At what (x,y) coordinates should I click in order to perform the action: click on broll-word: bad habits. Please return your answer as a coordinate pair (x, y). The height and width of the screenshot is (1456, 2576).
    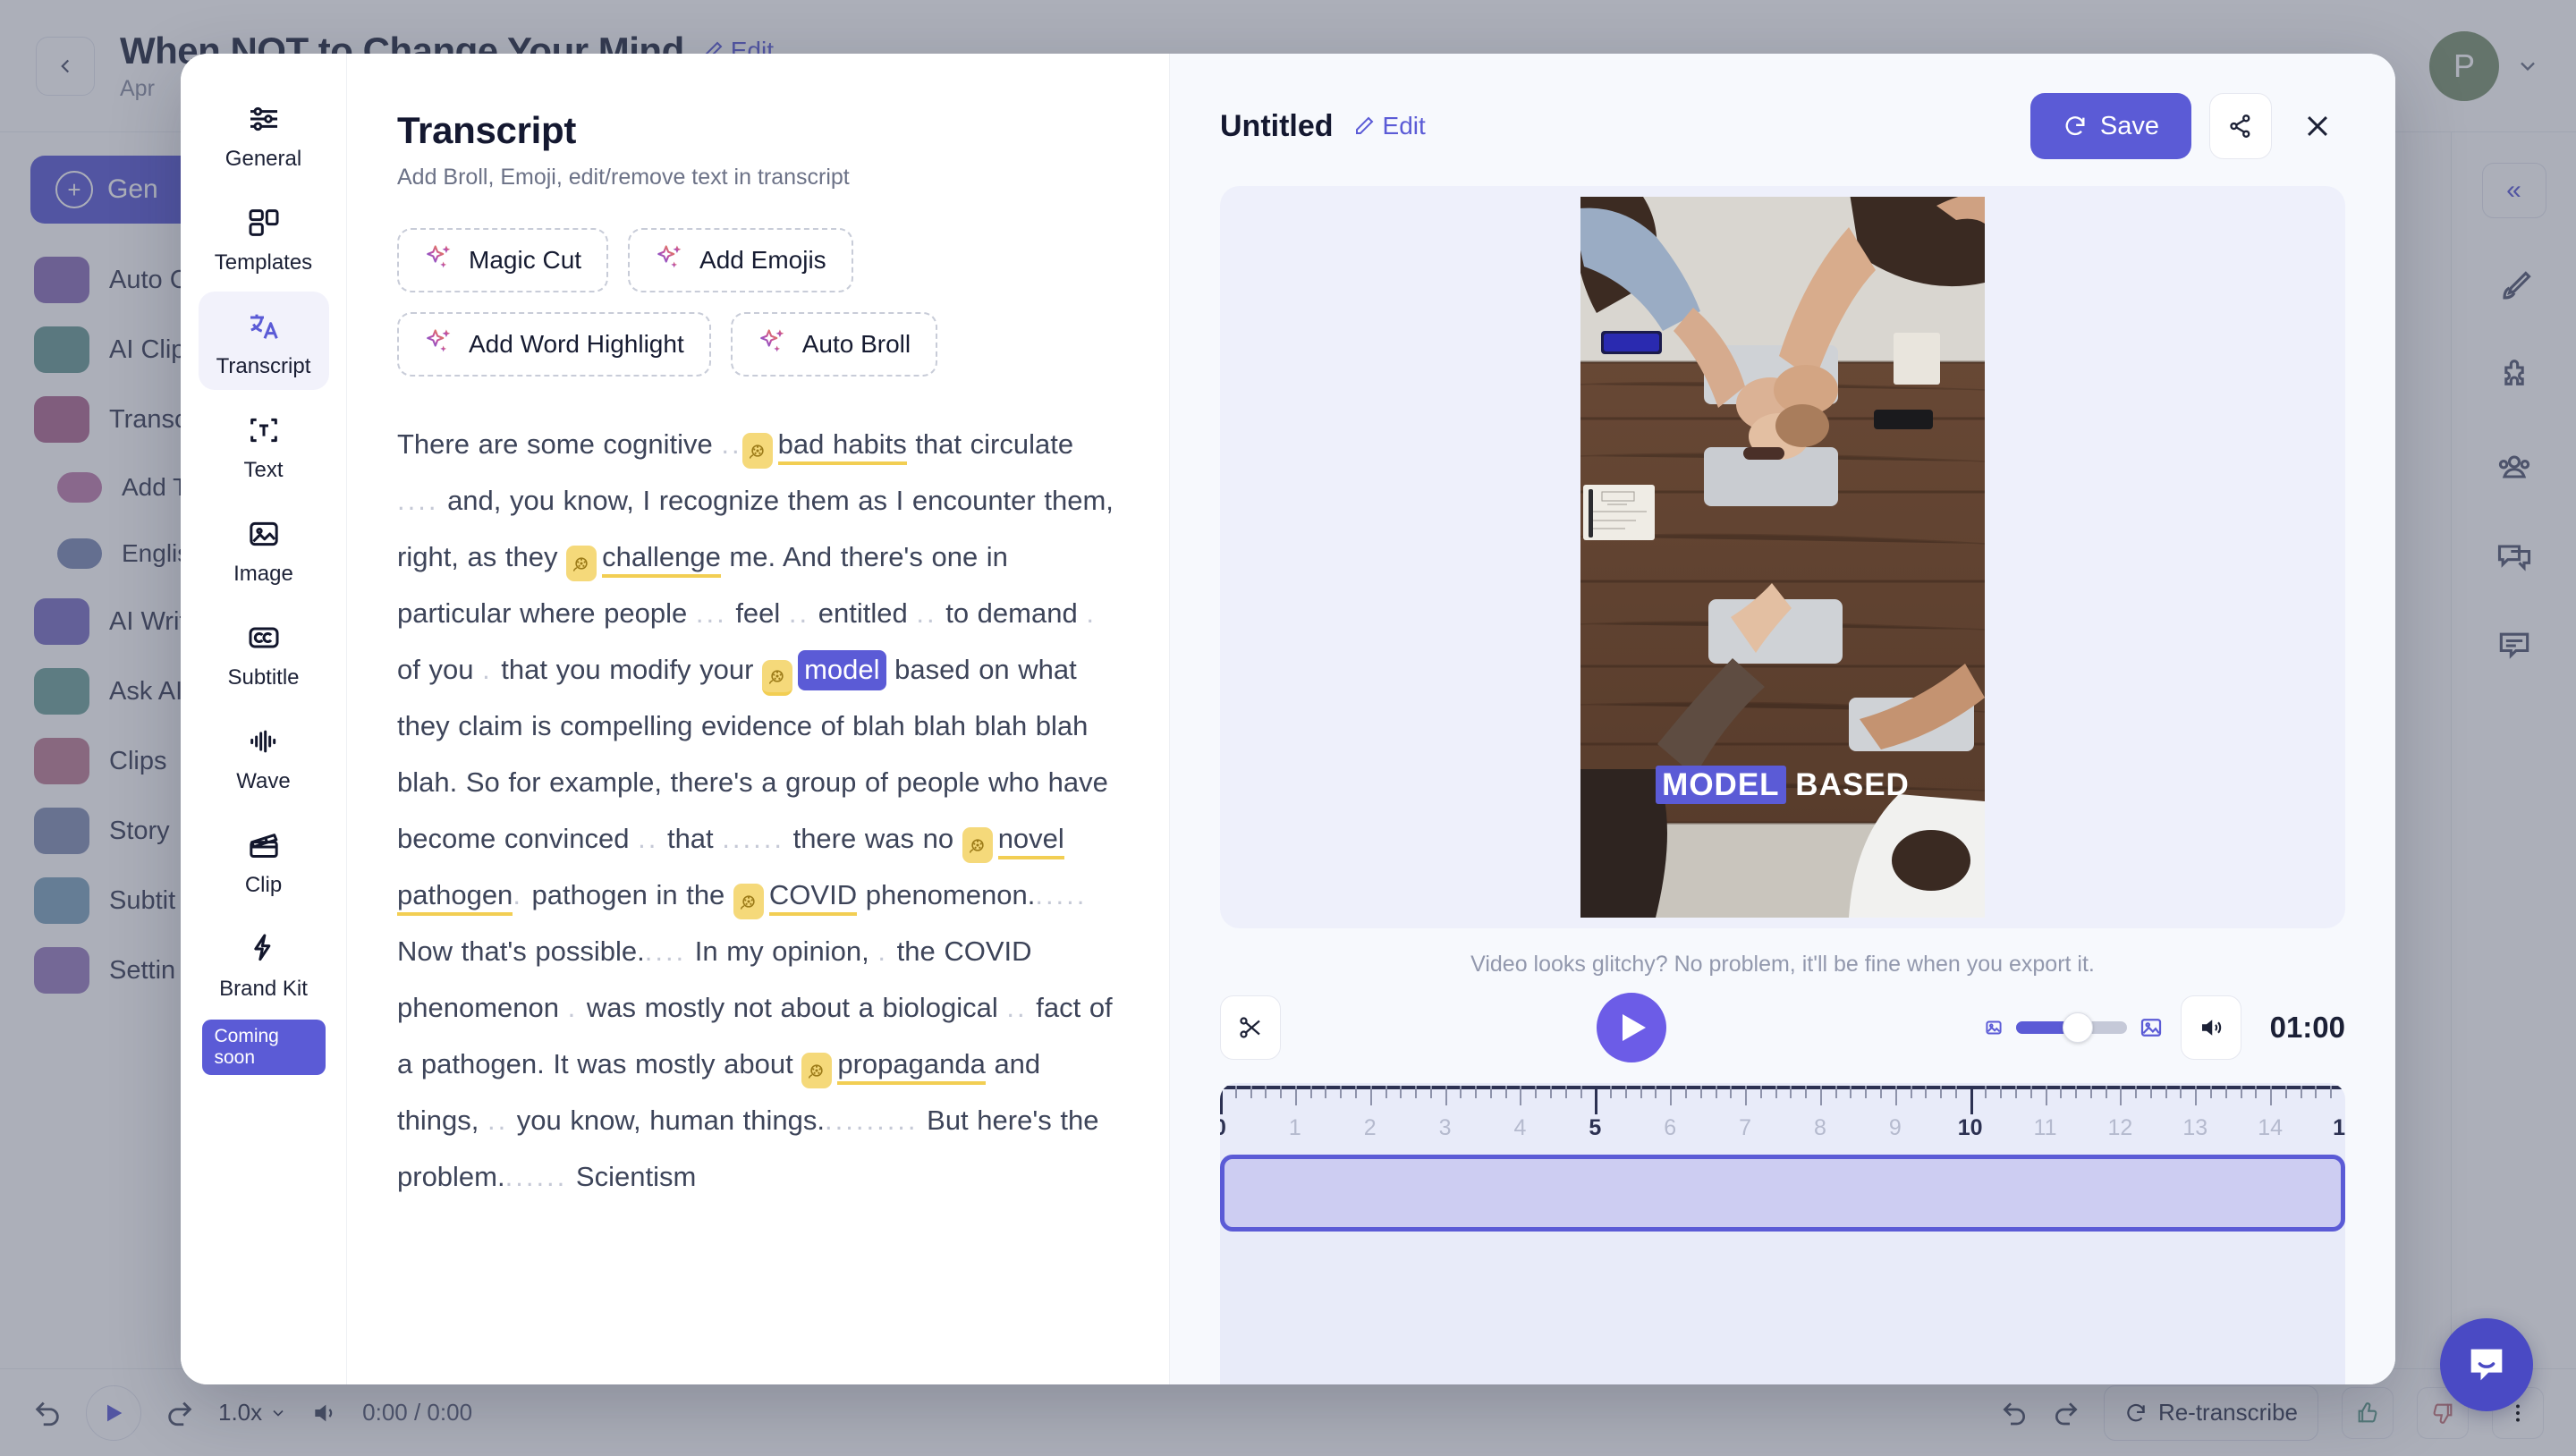
    Looking at the image, I should click on (842, 446).